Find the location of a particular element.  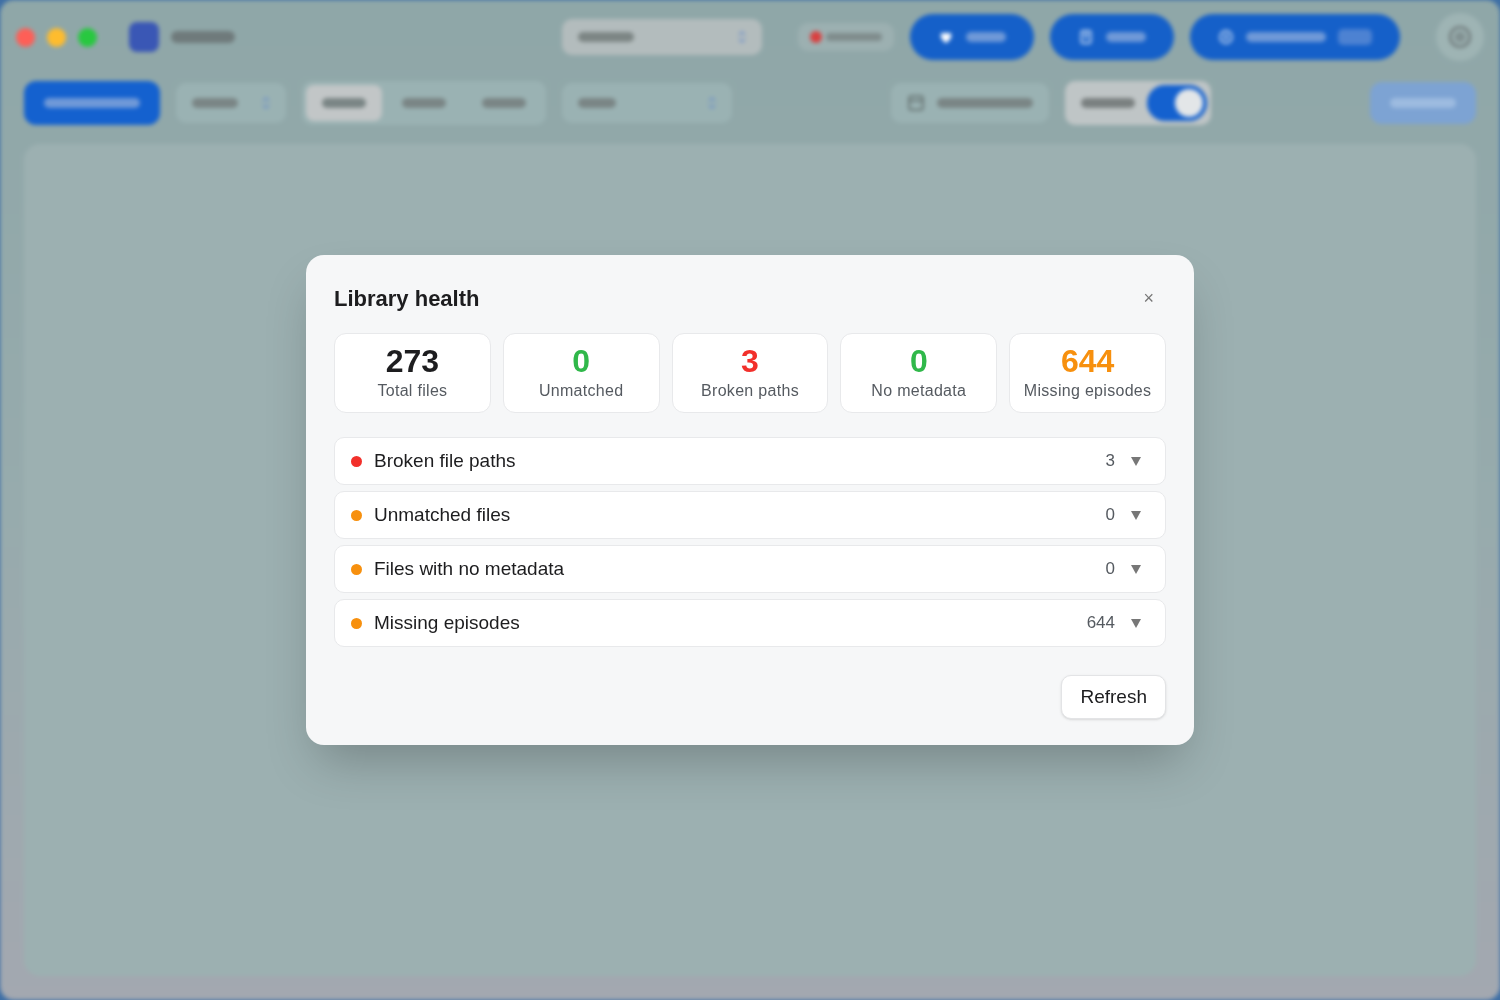

stat-label: Missing episodes is located at coordinates (1087, 391).